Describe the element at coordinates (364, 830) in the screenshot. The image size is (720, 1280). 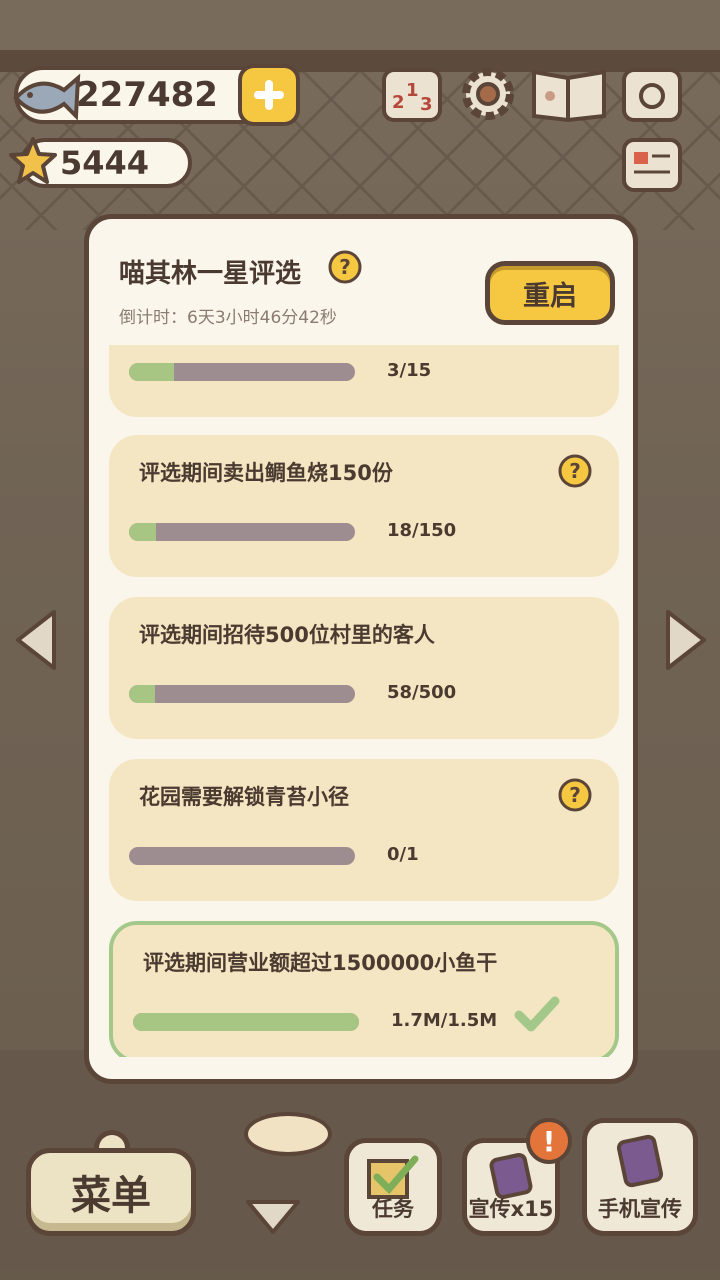
I see `task-card: 花园需要解锁青苔小径? 0/1` at that location.